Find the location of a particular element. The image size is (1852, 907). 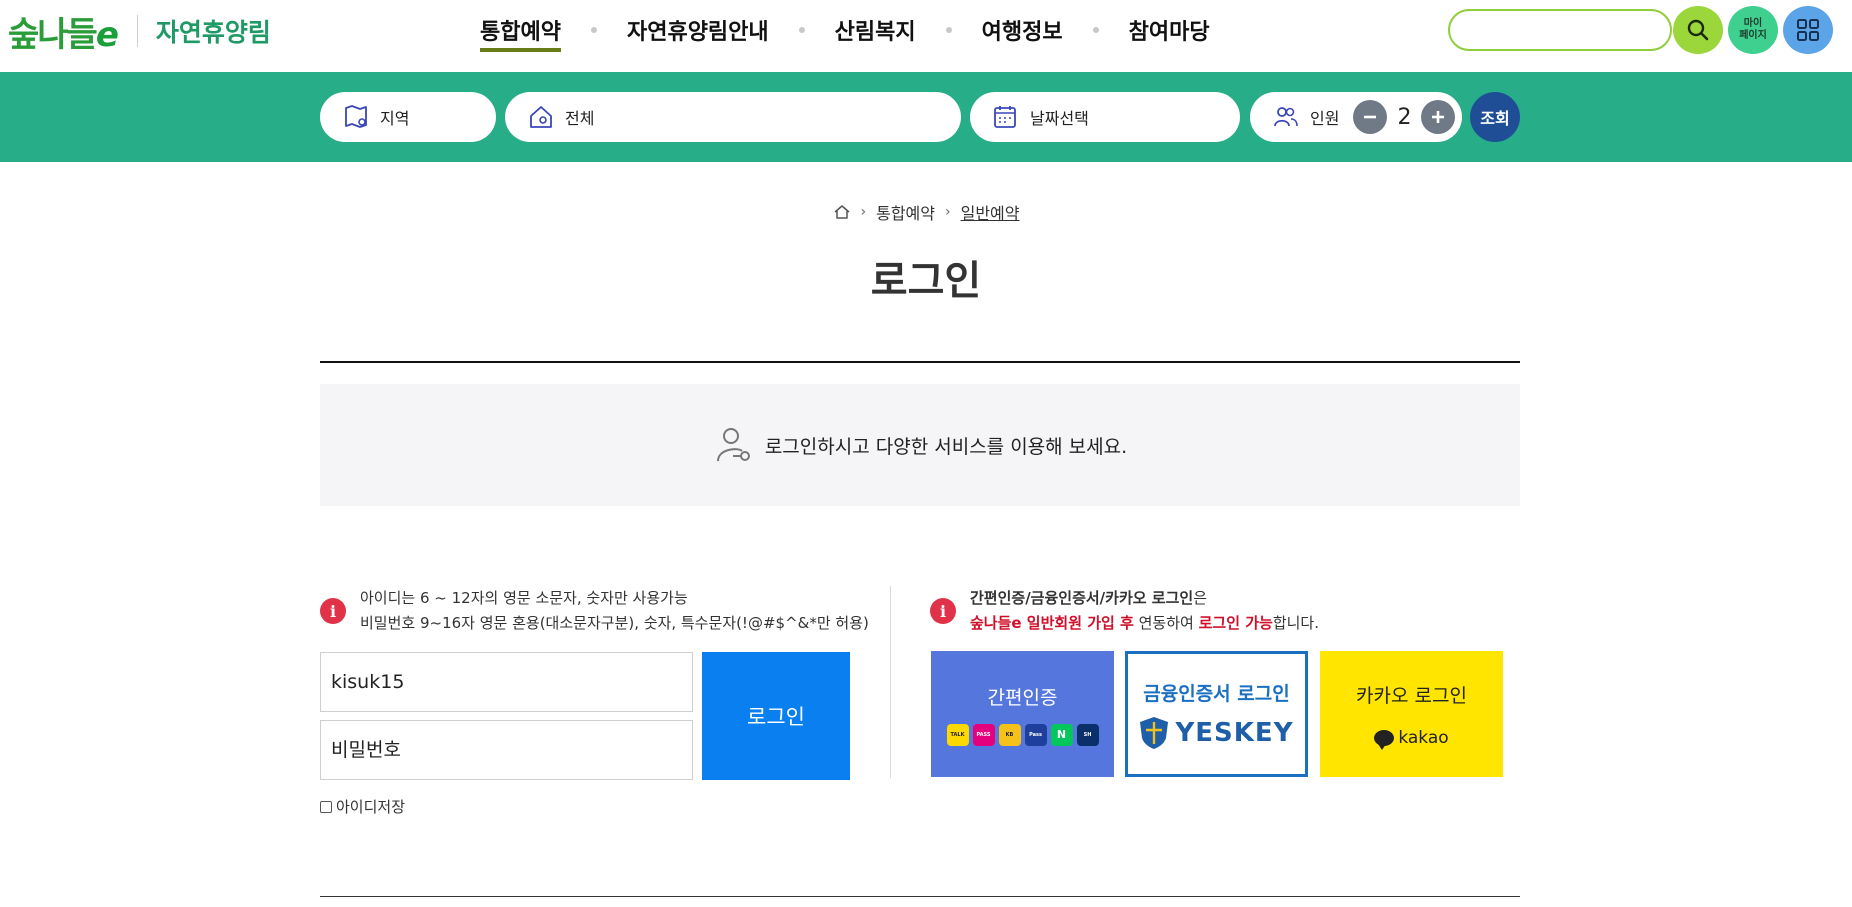

increase-people-button is located at coordinates (1438, 117).